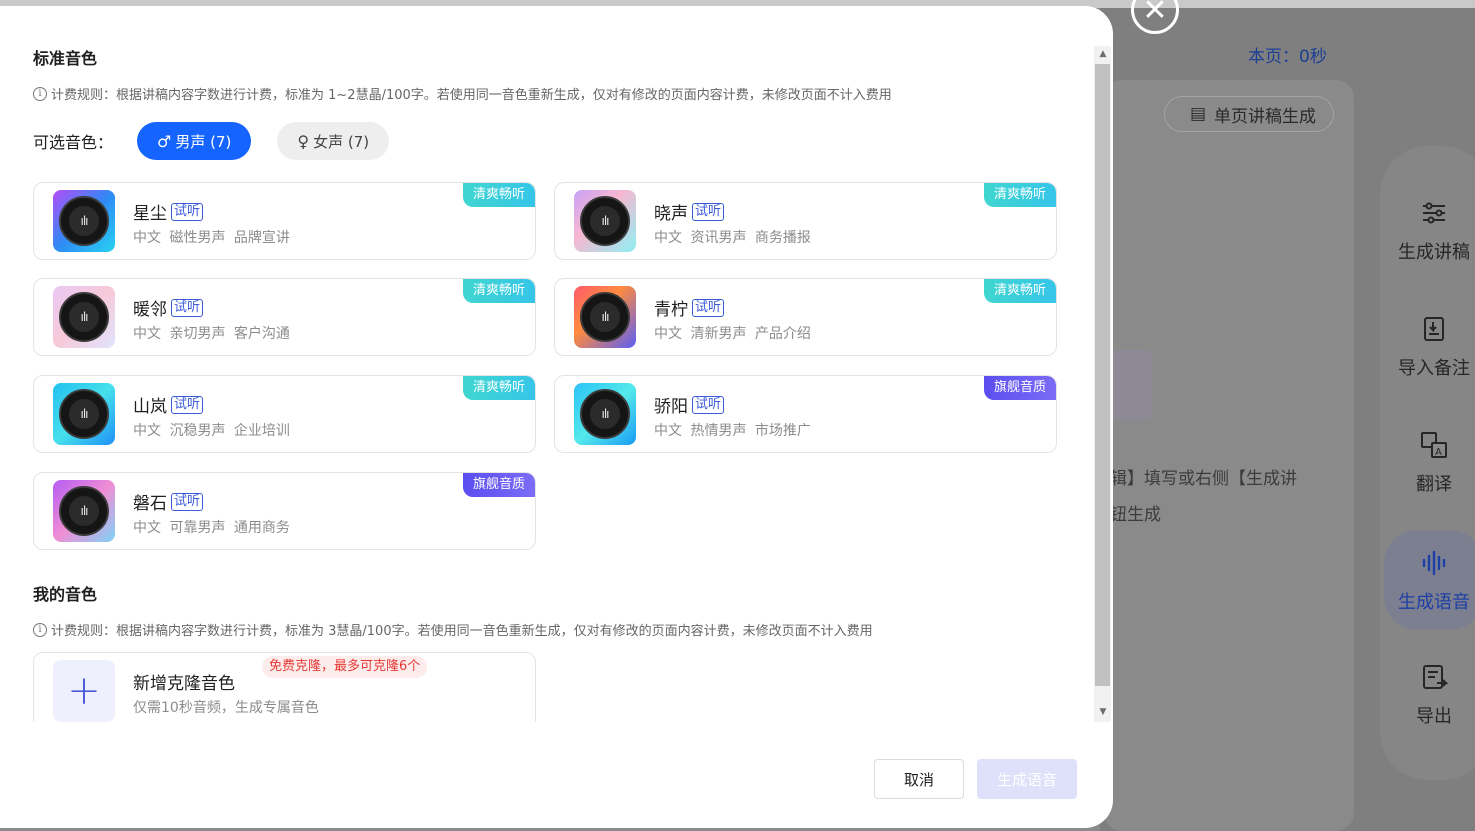 This screenshot has height=831, width=1475. I want to click on voice-name: 晓声, so click(671, 214).